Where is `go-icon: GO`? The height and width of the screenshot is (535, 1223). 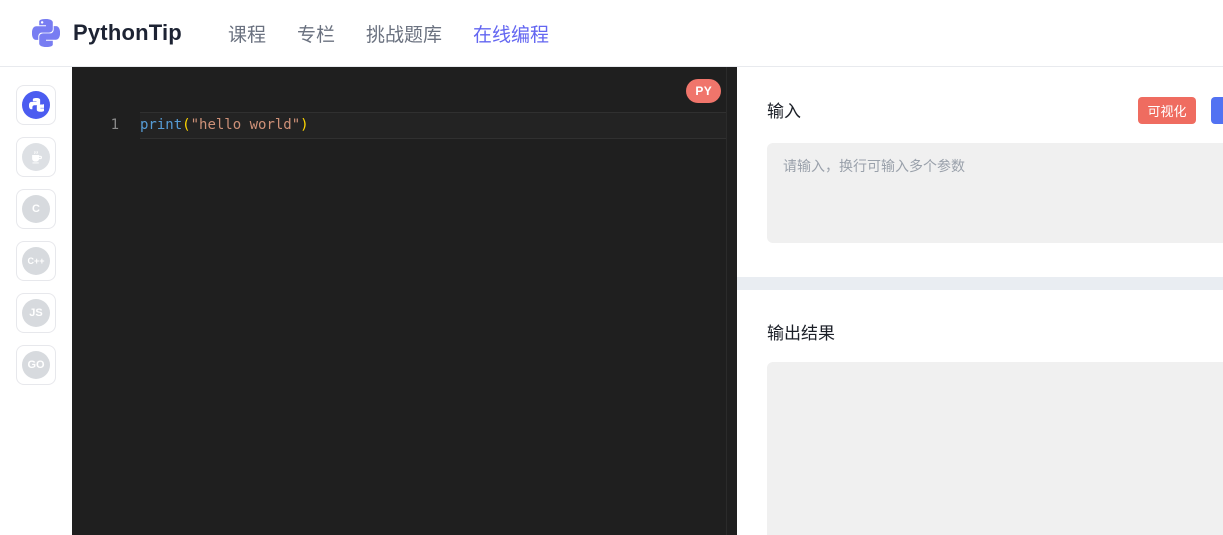 go-icon: GO is located at coordinates (36, 365).